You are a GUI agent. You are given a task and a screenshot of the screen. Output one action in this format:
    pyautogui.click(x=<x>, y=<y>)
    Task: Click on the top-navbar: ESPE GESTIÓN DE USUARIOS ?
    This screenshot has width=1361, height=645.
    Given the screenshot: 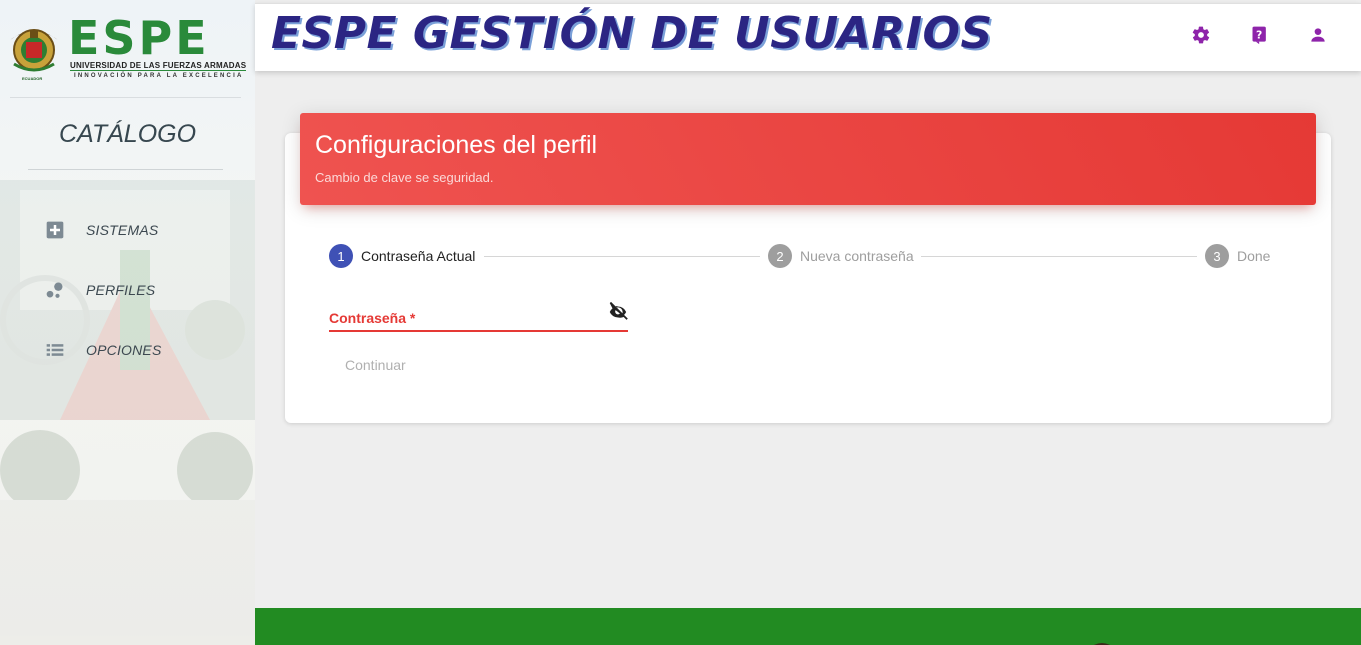 What is the action you would take?
    pyautogui.click(x=808, y=37)
    